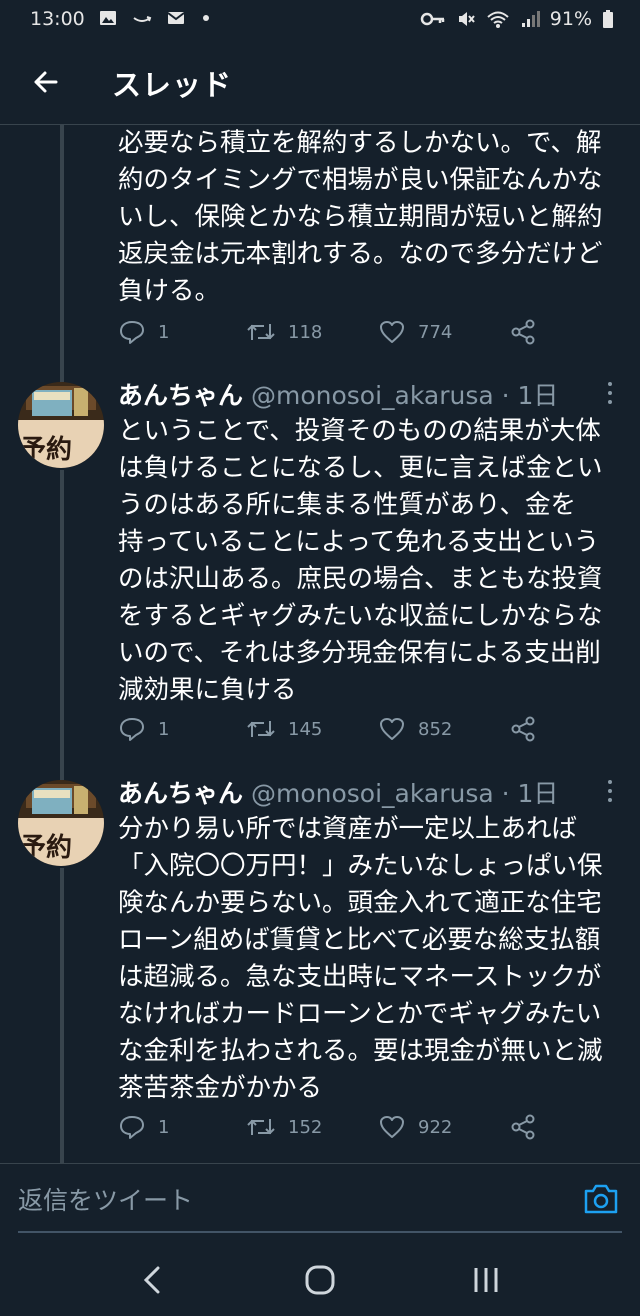 Image resolution: width=640 pixels, height=1316 pixels. I want to click on retweet-count: 152, so click(305, 1127).